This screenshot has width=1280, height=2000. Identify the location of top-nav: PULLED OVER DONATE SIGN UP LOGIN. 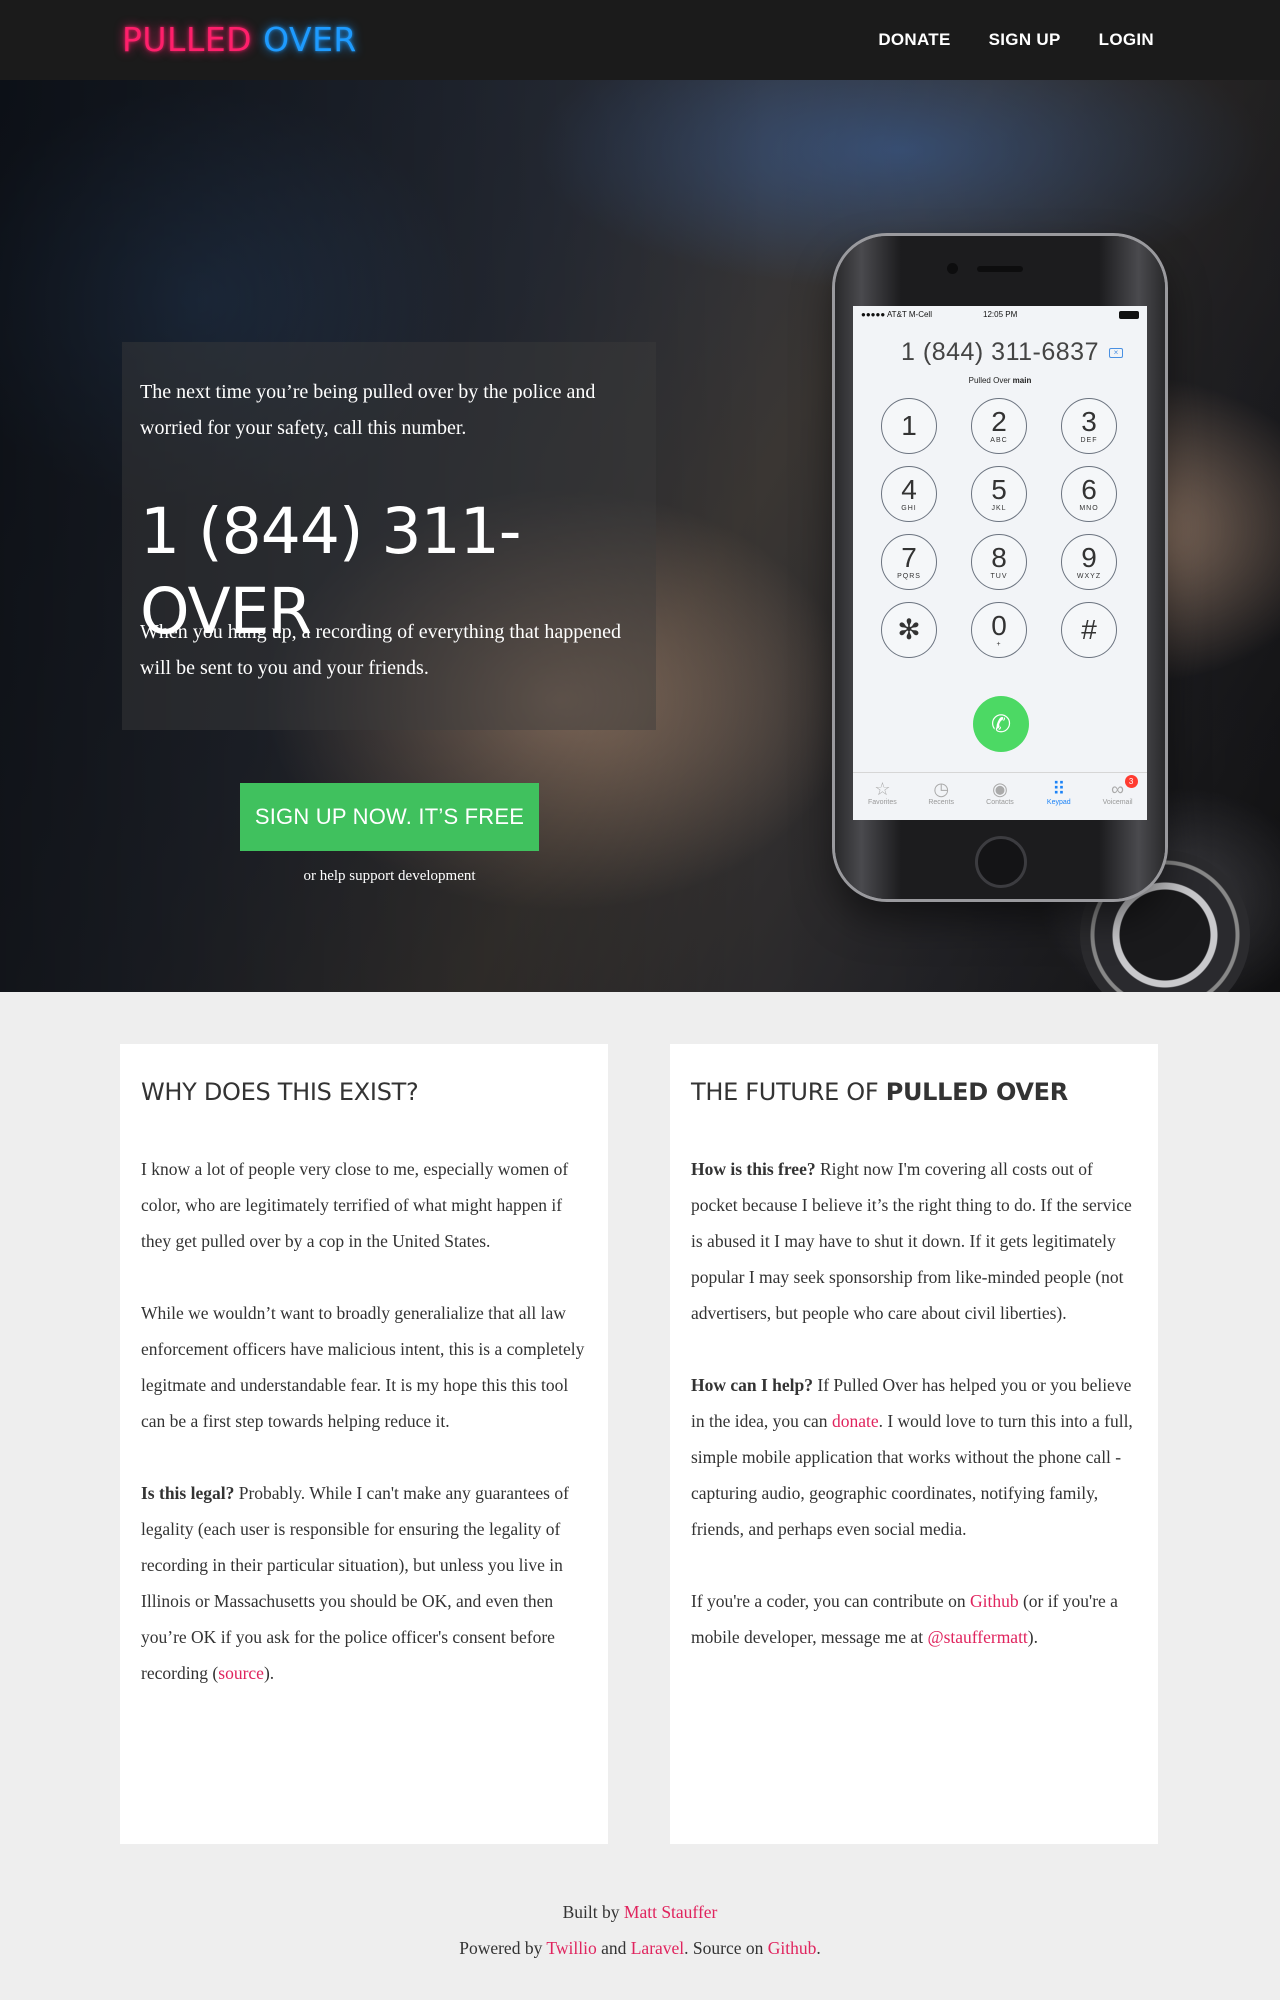
(640, 40).